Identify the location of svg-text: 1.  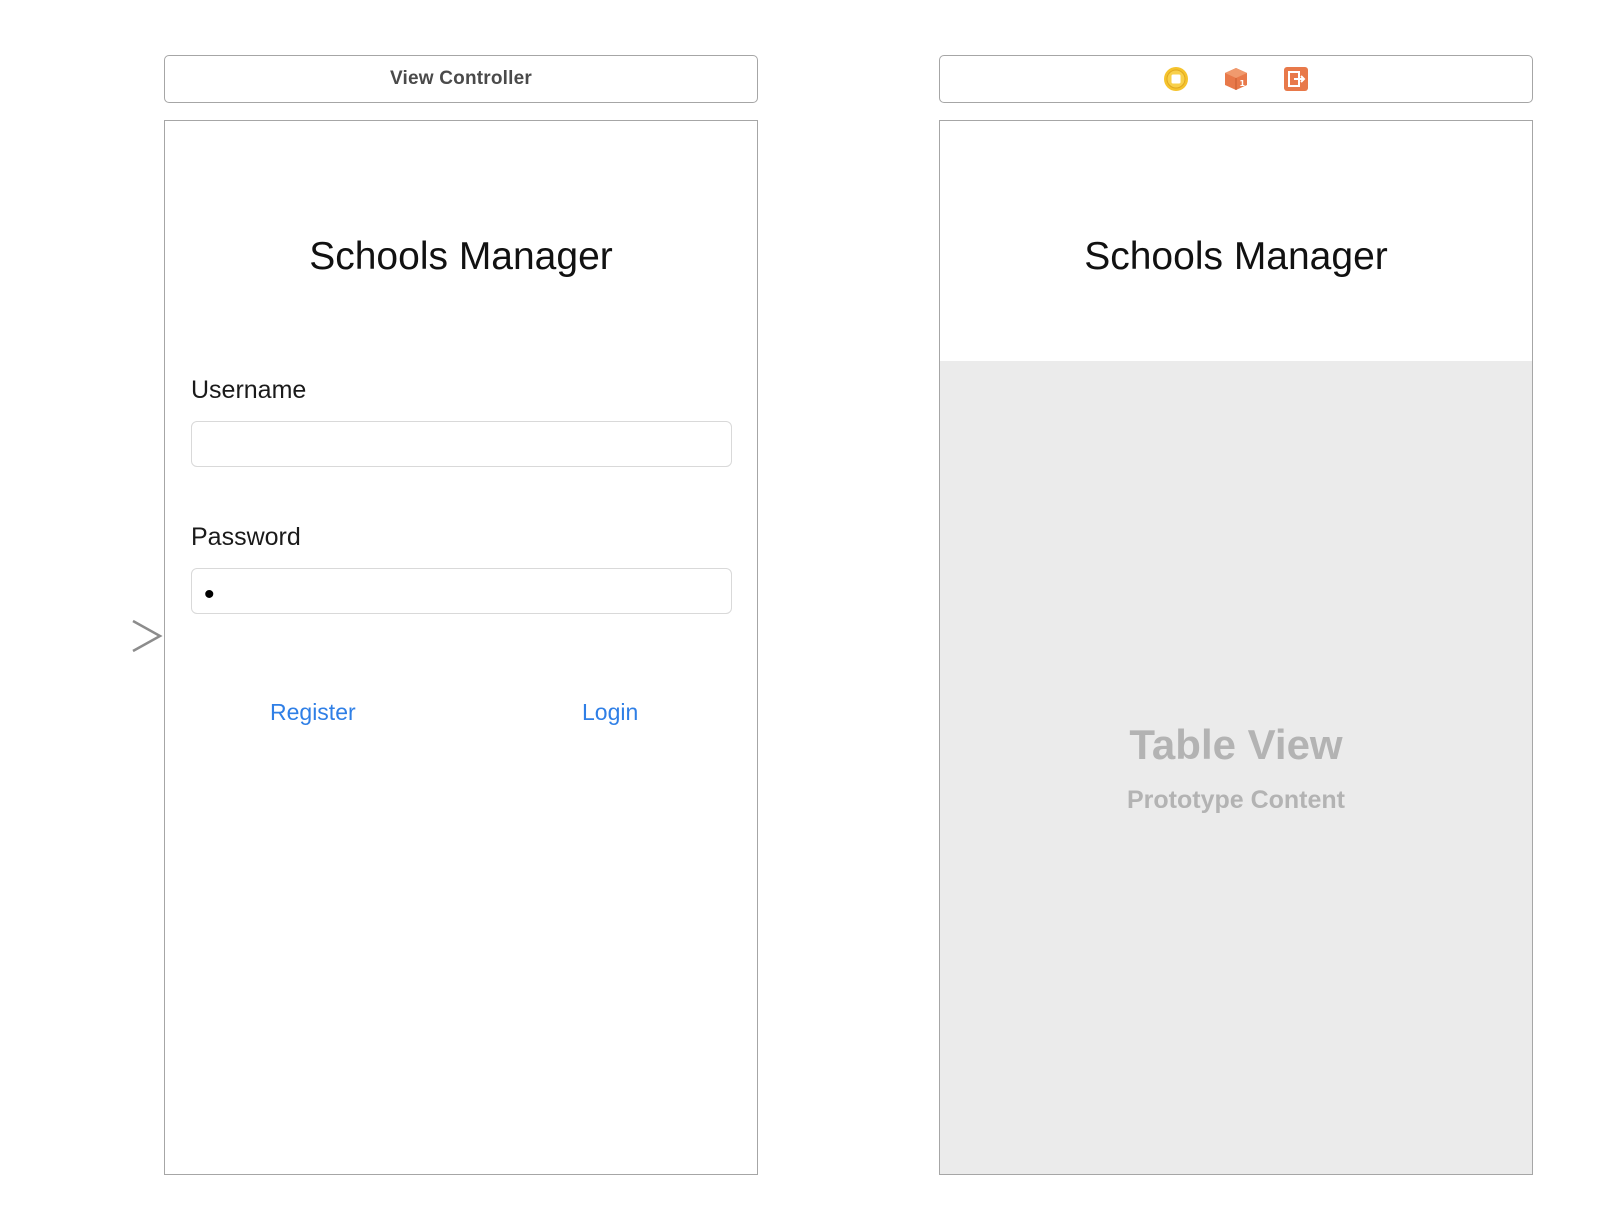
(1243, 83).